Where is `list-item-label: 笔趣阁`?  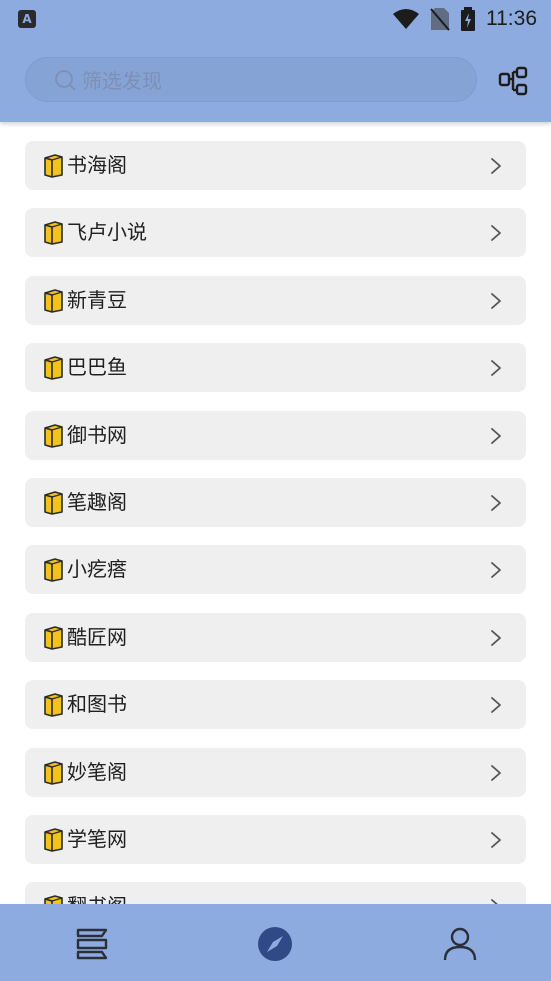
list-item-label: 笔趣阁 is located at coordinates (97, 502).